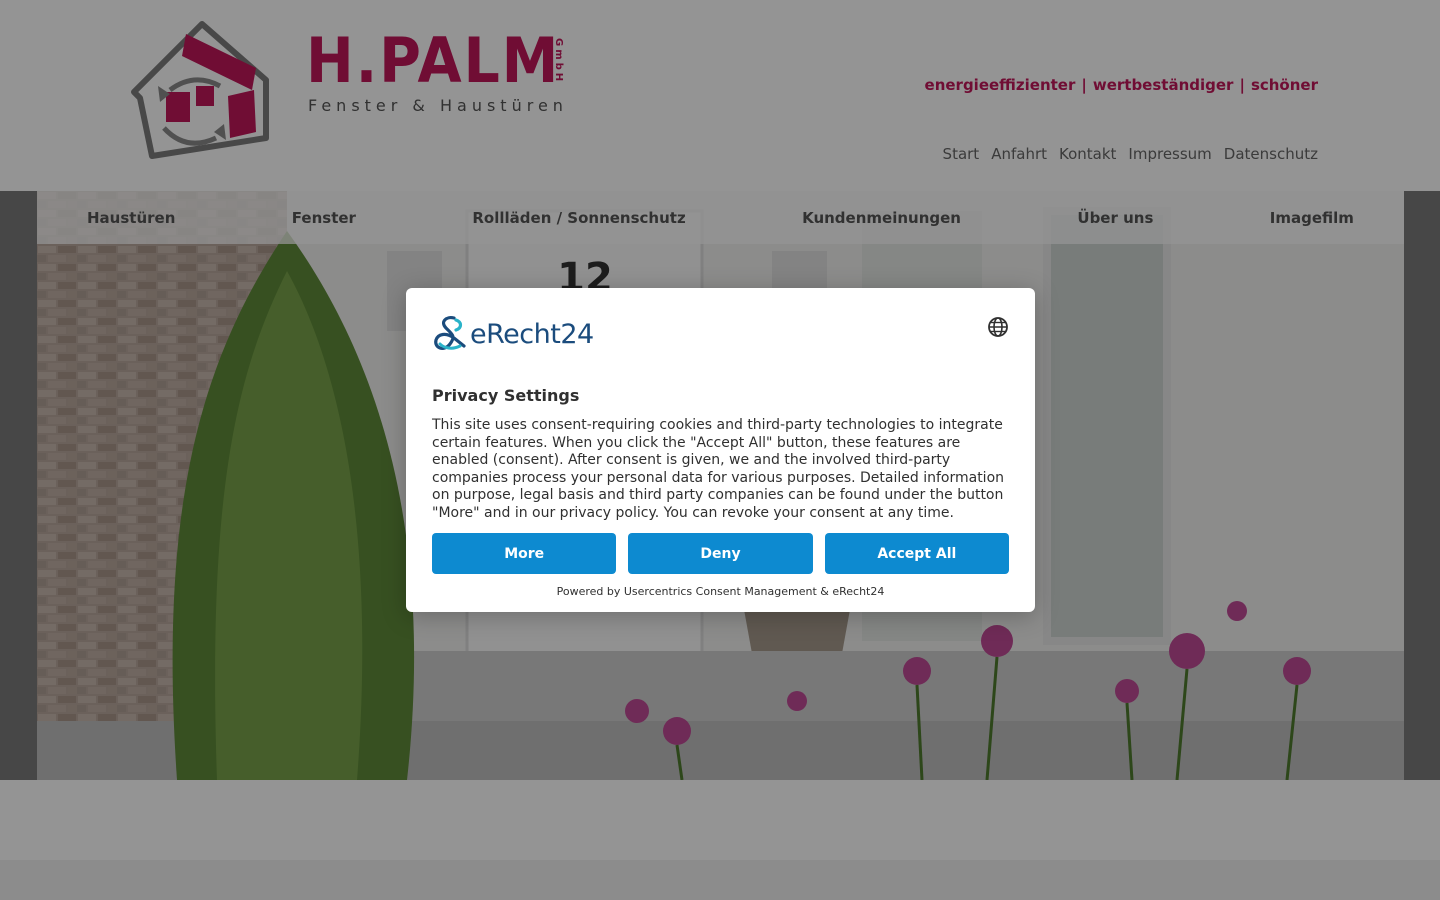 The height and width of the screenshot is (900, 1440). I want to click on dialog-button-row: More Deny Accept All, so click(720, 553).